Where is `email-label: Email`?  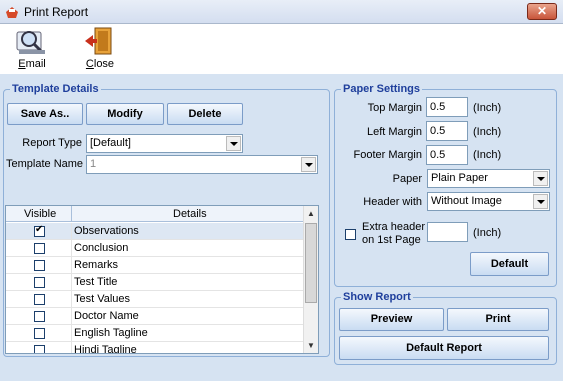
email-label: Email is located at coordinates (32, 64).